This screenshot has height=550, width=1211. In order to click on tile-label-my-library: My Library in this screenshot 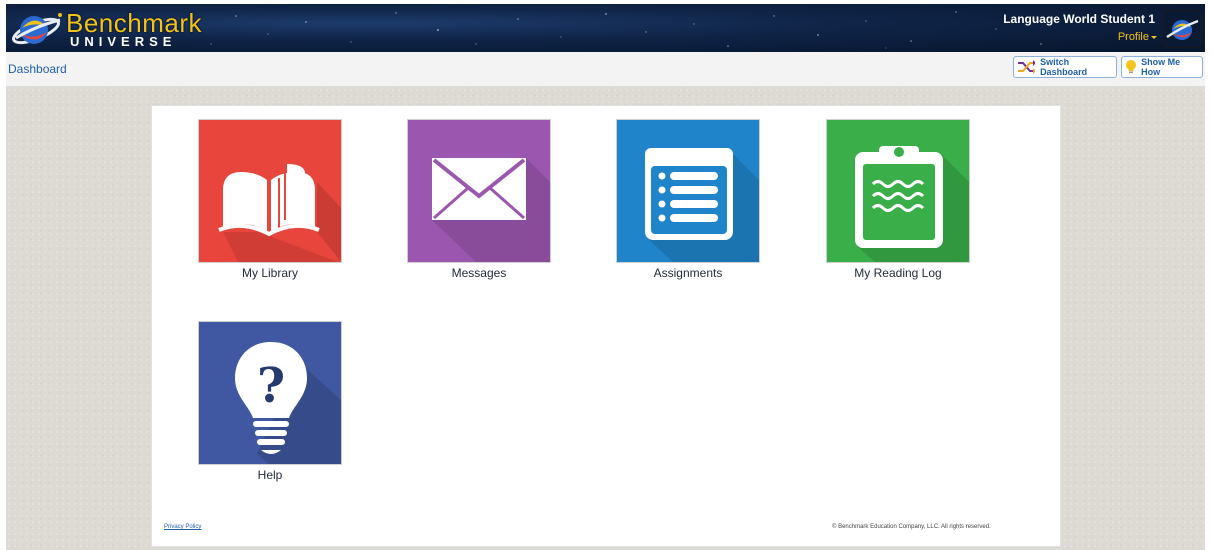, I will do `click(270, 273)`.